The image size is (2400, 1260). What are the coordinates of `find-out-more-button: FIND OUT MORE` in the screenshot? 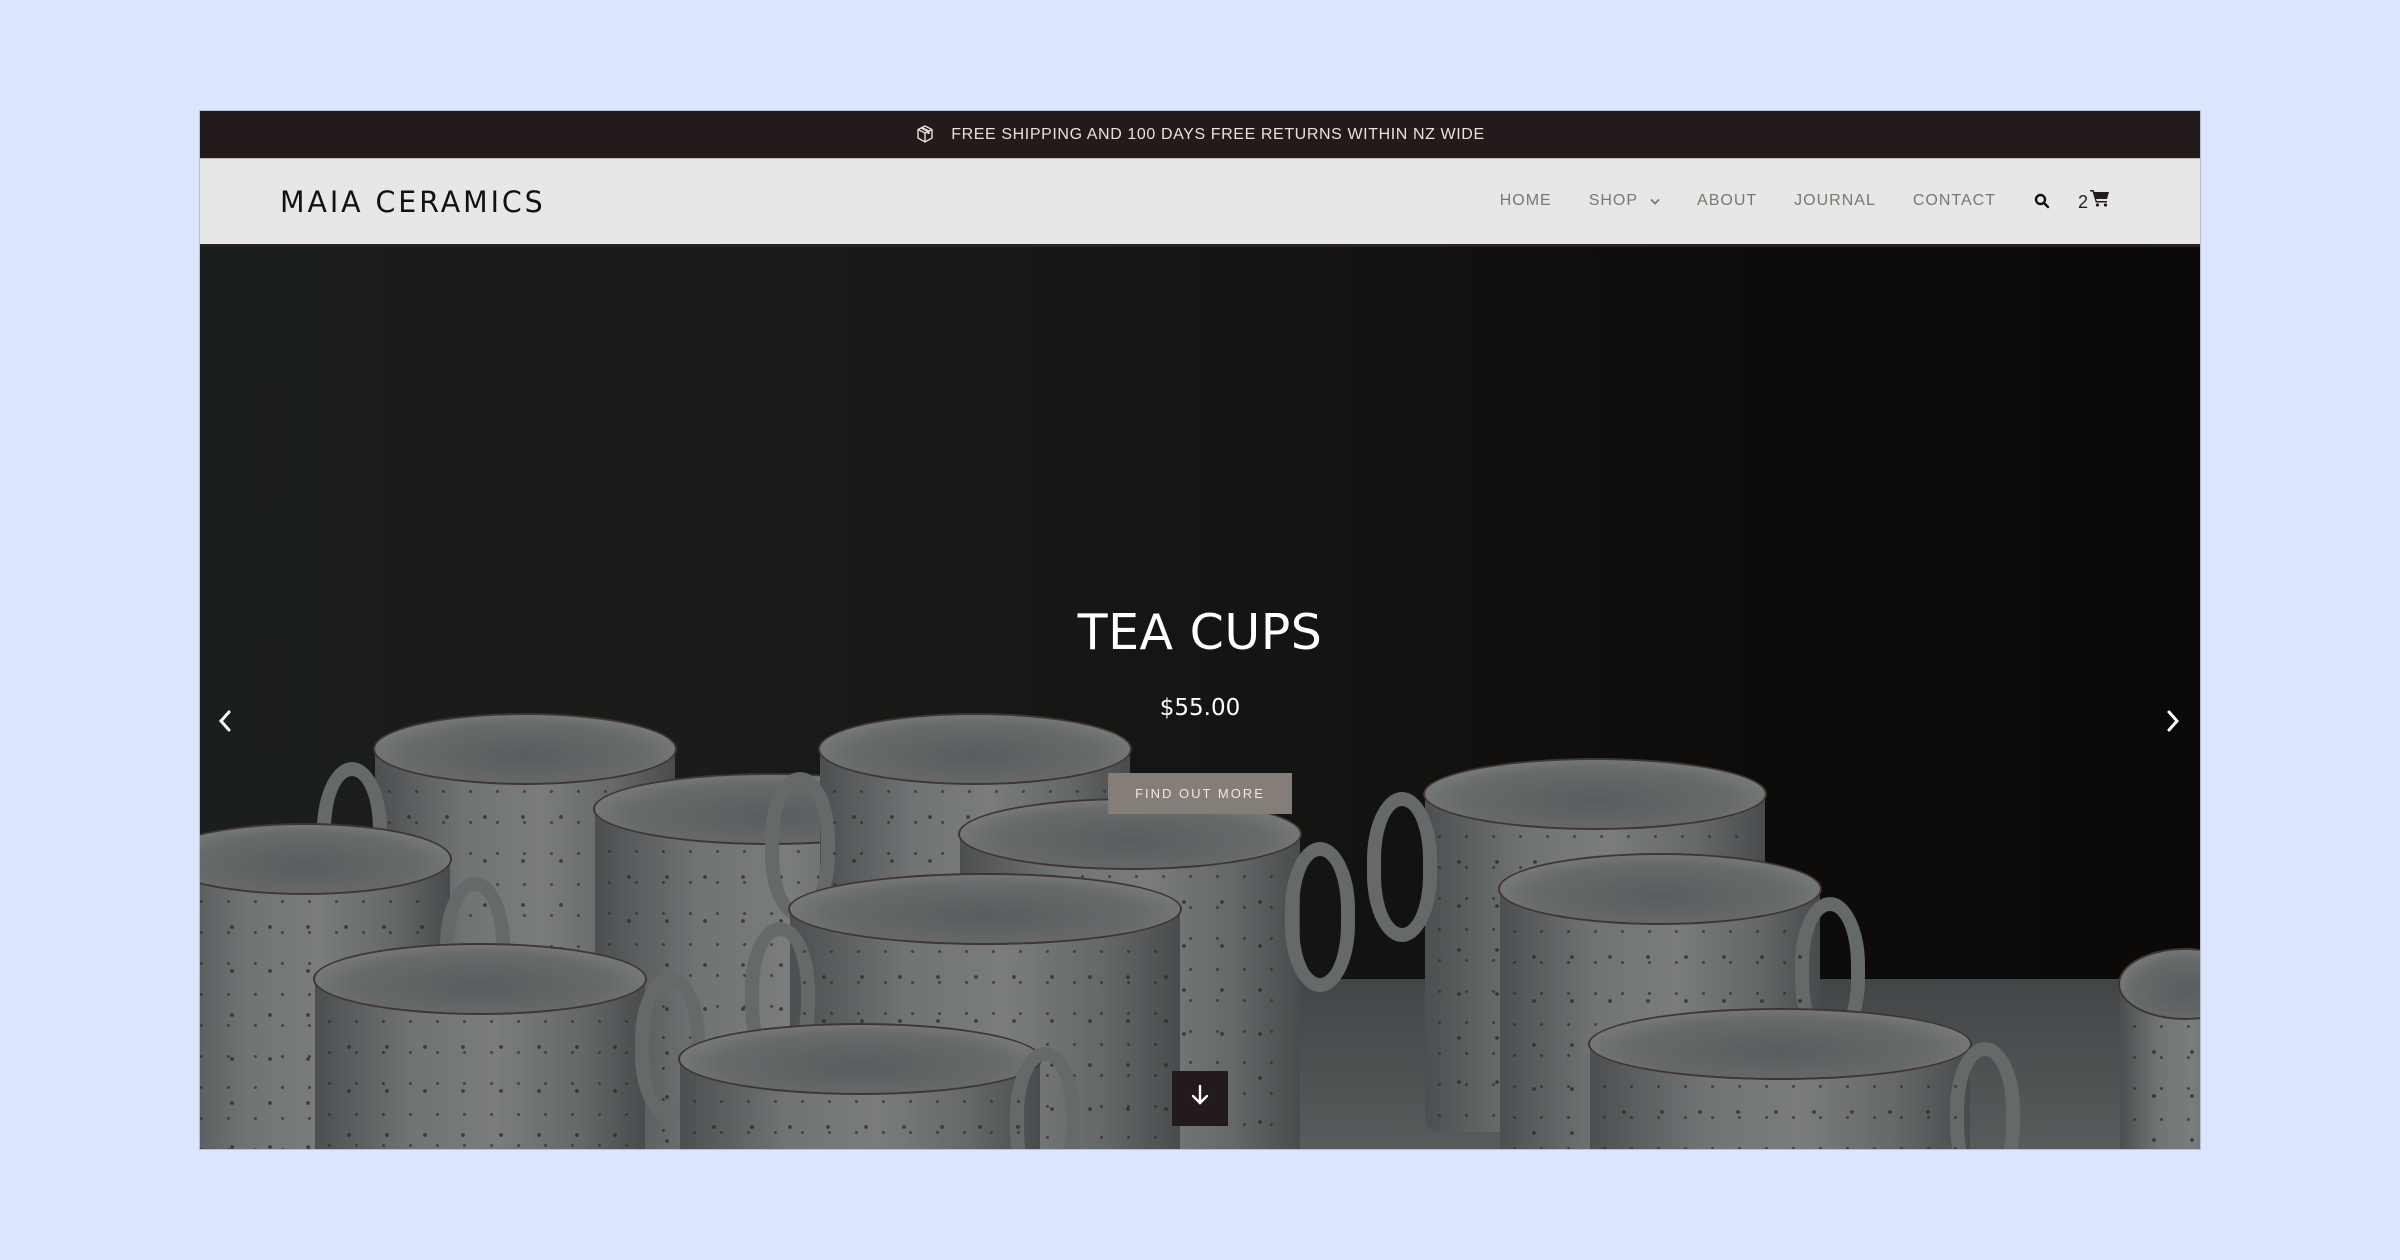 It's located at (1200, 793).